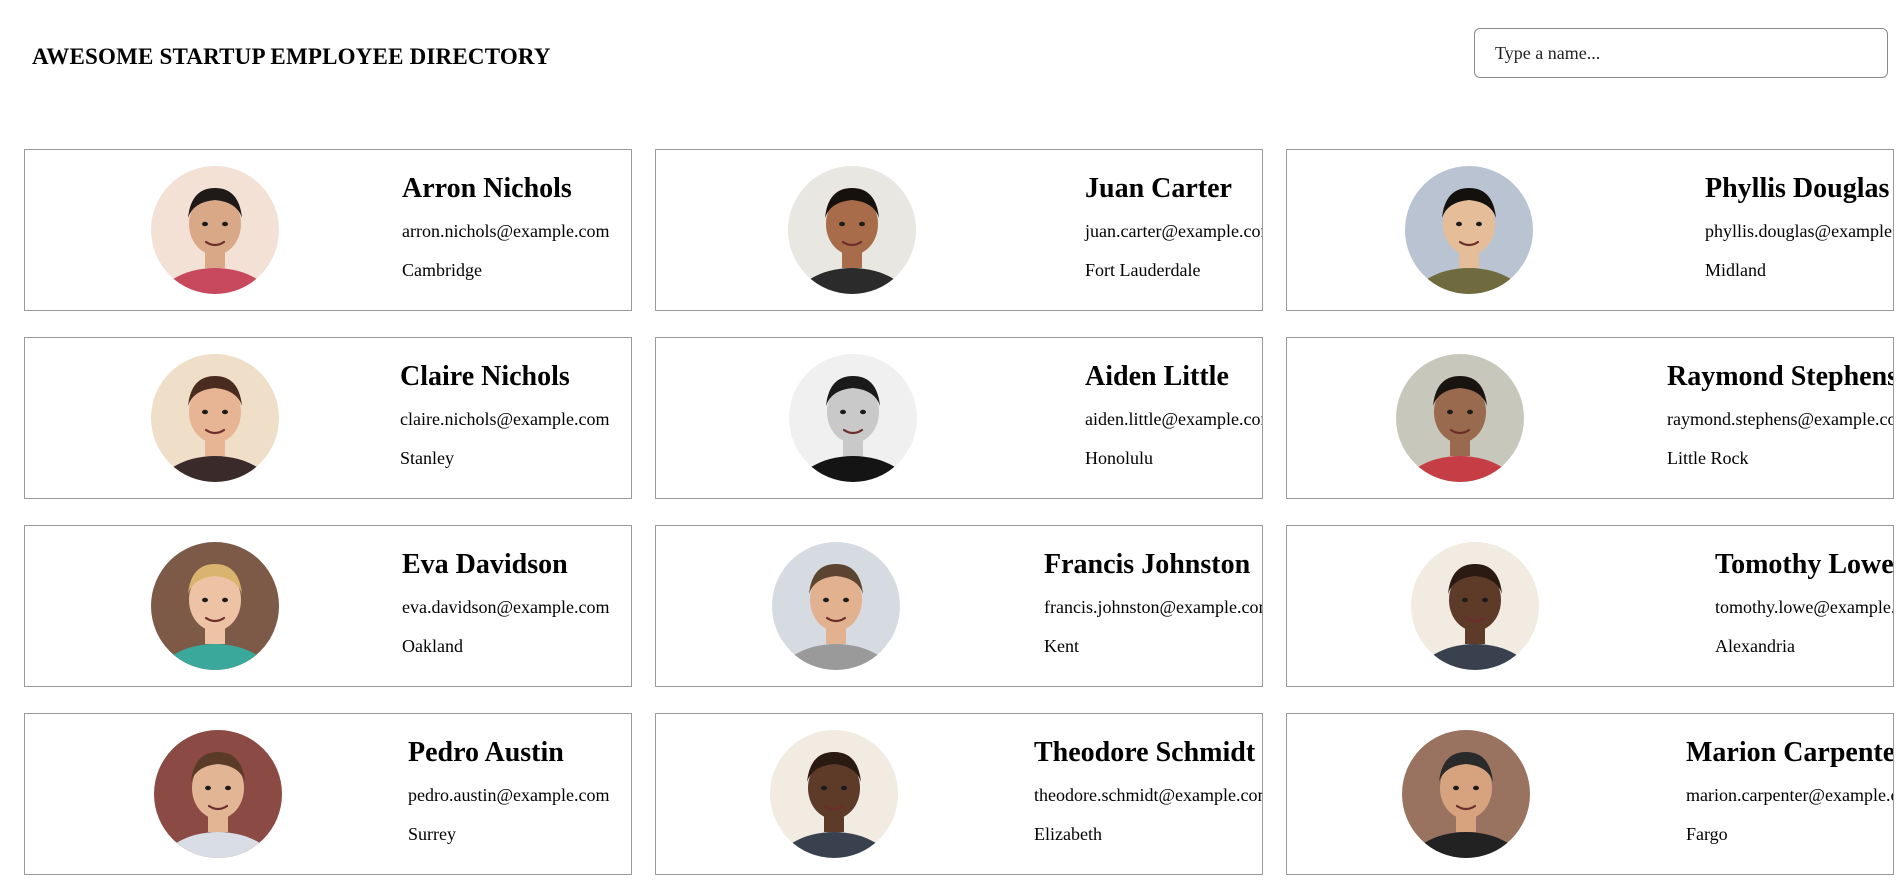 The image size is (1902, 886). I want to click on employee-name: Raymond Stephens, so click(1780, 376).